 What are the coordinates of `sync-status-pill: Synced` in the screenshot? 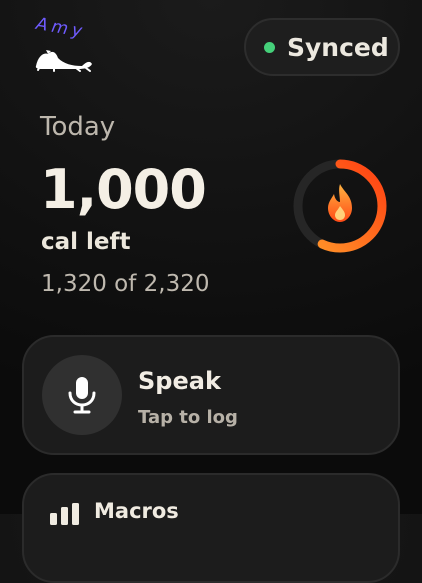 It's located at (322, 47).